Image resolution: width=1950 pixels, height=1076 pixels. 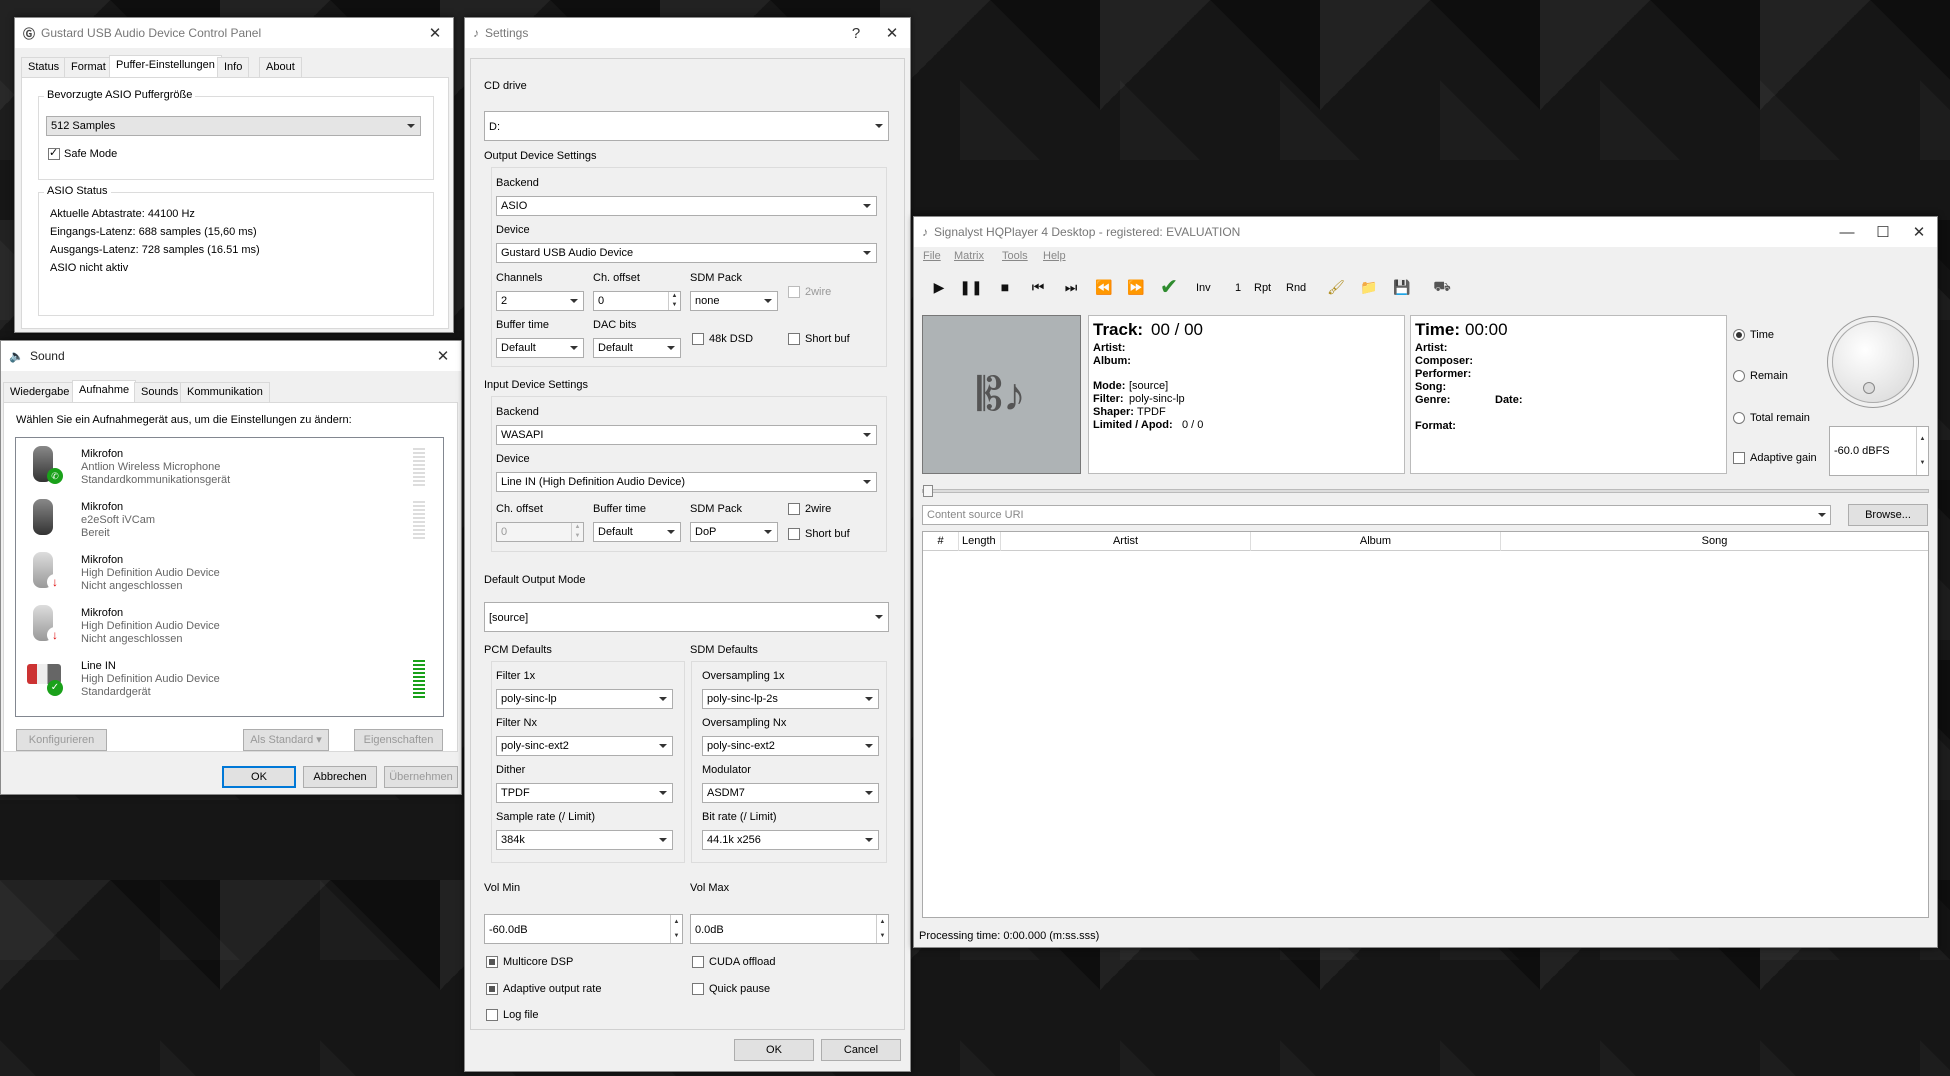 I want to click on adaptive-gain-checkbox, so click(x=1739, y=458).